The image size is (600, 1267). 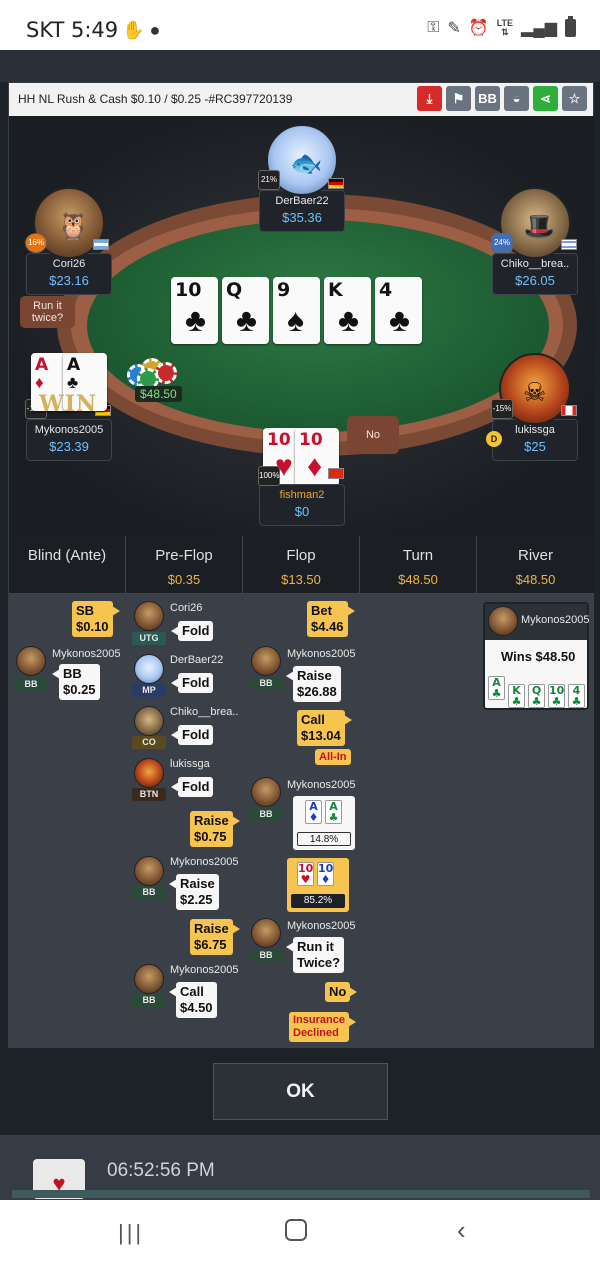 I want to click on flag-button: ⚑, so click(x=458, y=98).